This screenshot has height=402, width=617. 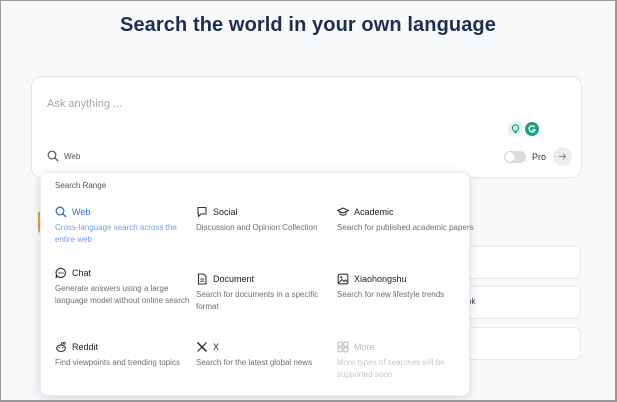 I want to click on pro-controls: Pro, so click(x=537, y=156).